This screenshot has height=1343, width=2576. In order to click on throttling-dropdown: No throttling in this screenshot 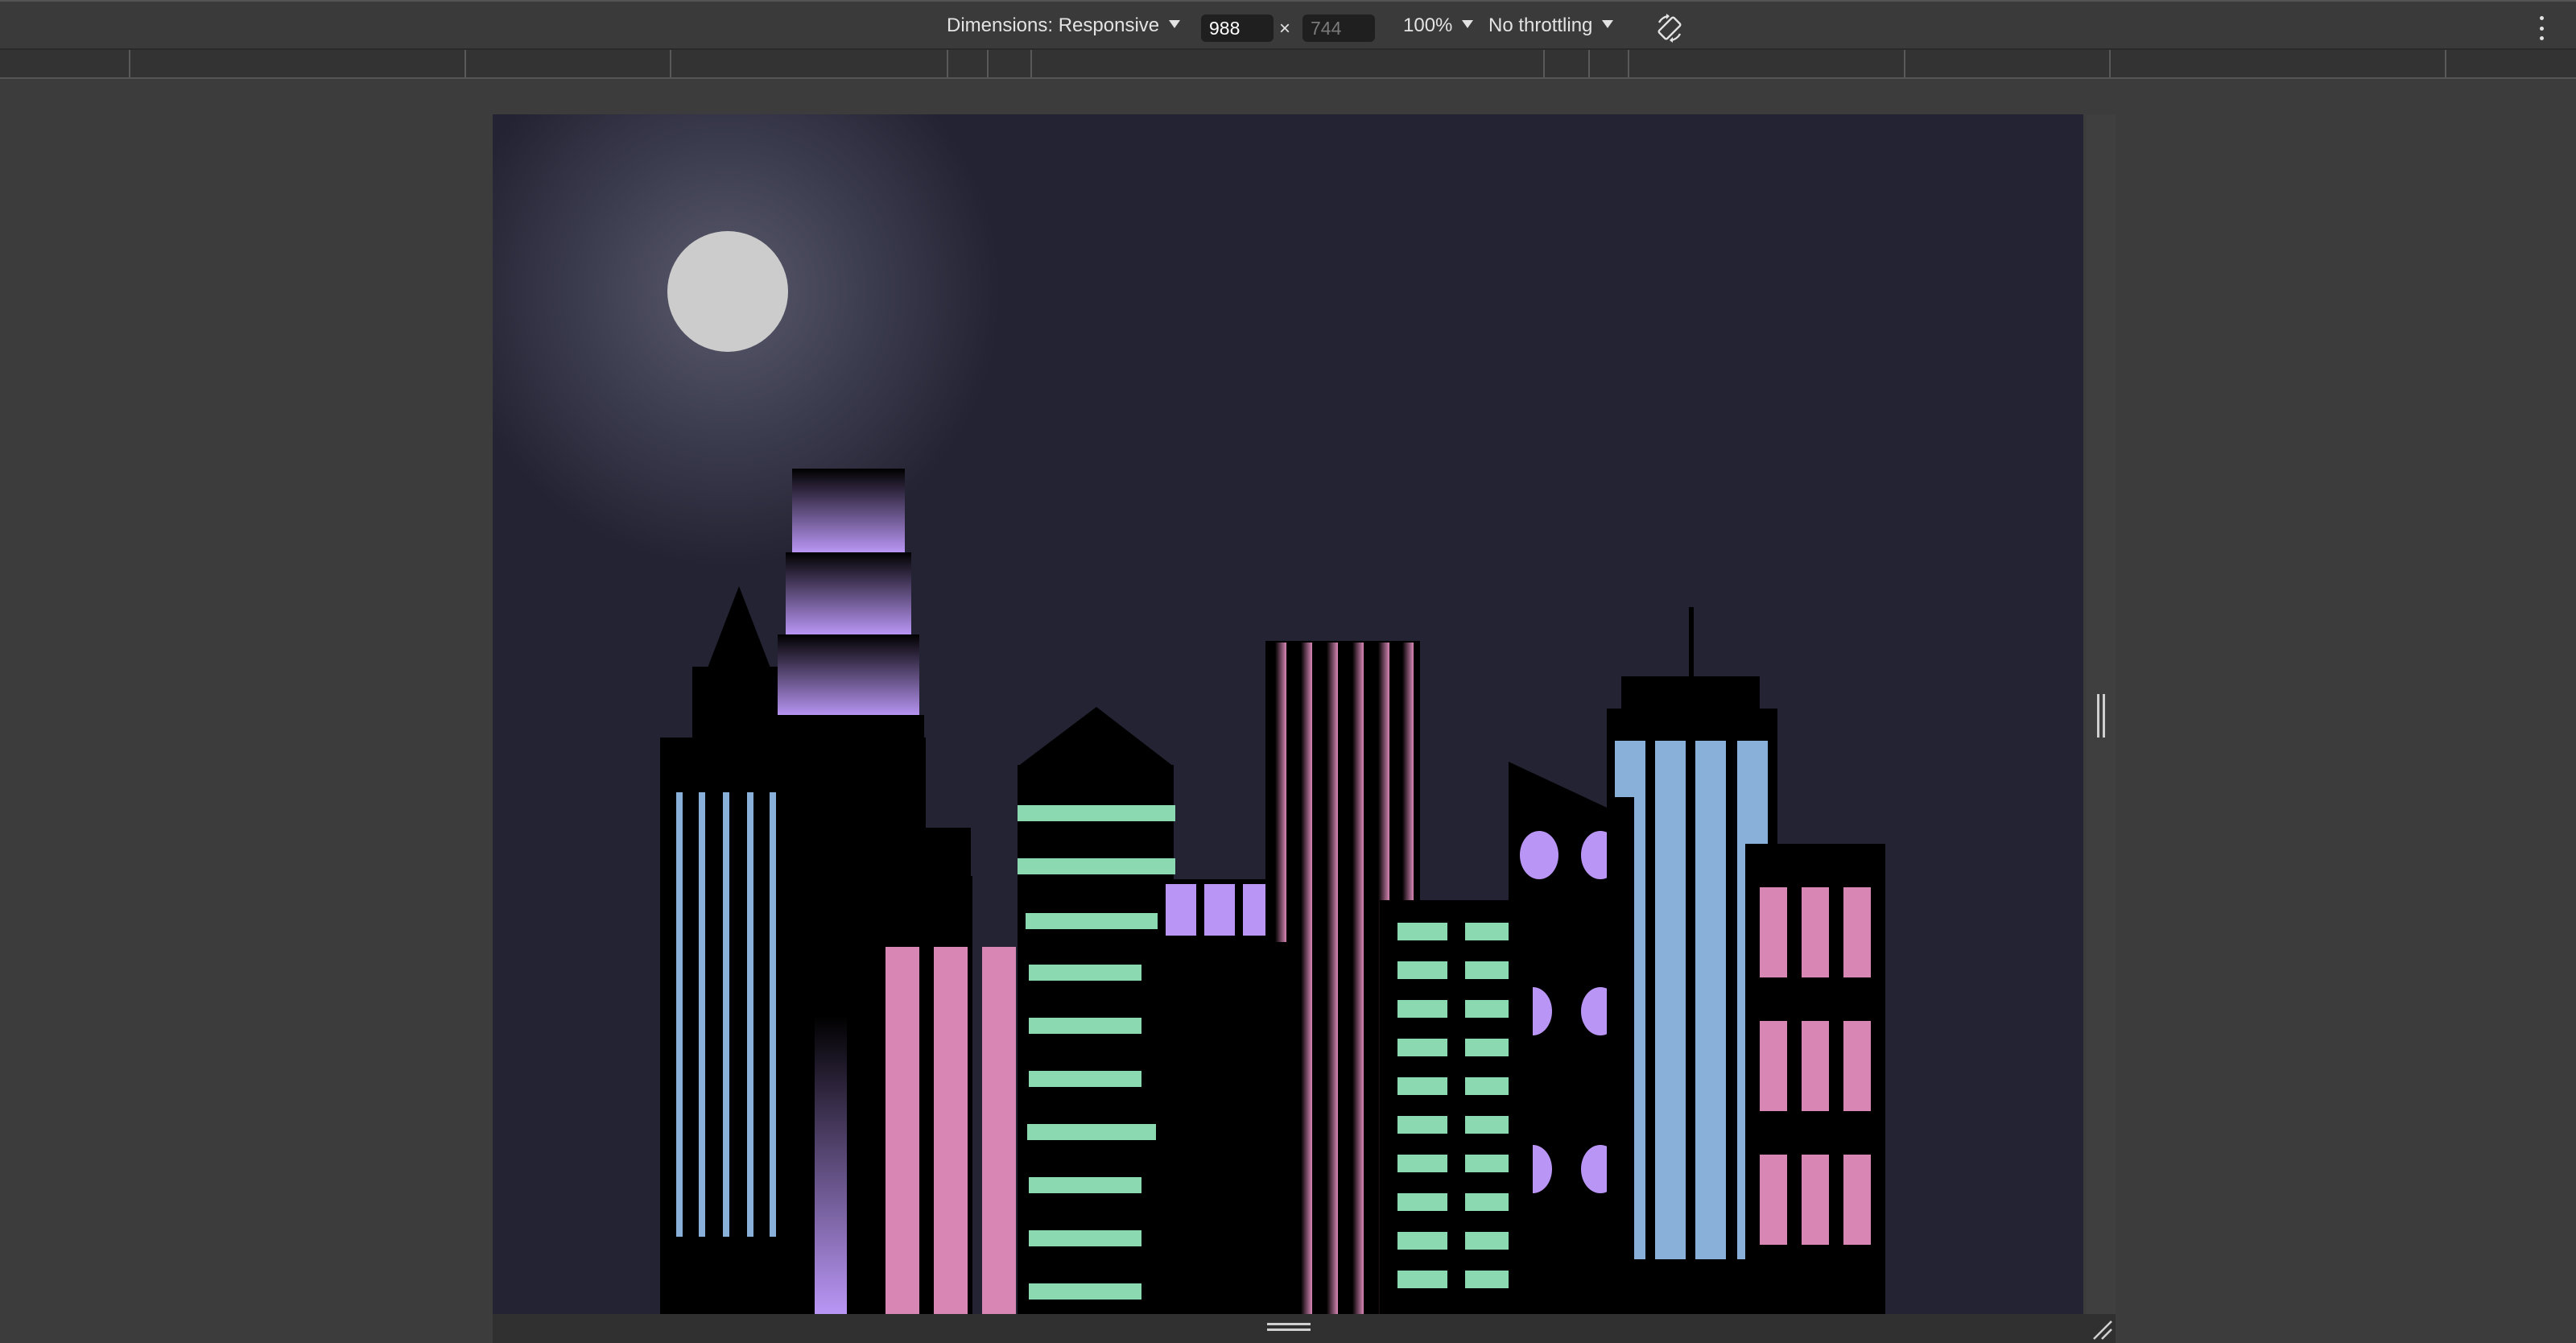, I will do `click(1551, 25)`.